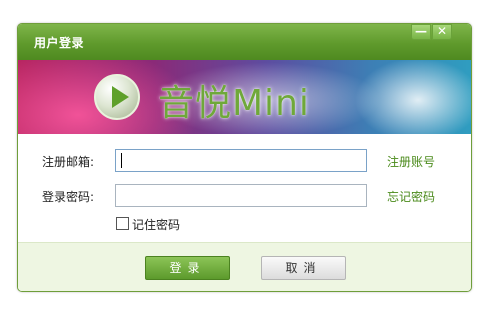 Image resolution: width=490 pixels, height=316 pixels. What do you see at coordinates (241, 160) in the screenshot?
I see `email-input` at bounding box center [241, 160].